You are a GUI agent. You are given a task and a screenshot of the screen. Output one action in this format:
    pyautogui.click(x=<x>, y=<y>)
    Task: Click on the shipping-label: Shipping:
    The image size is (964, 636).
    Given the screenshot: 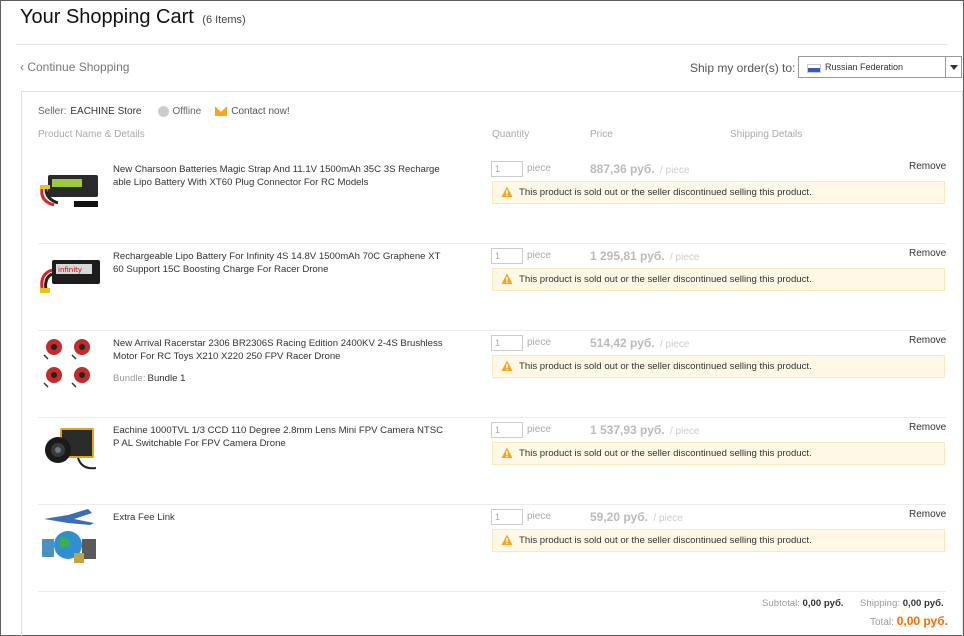 What is the action you would take?
    pyautogui.click(x=880, y=603)
    